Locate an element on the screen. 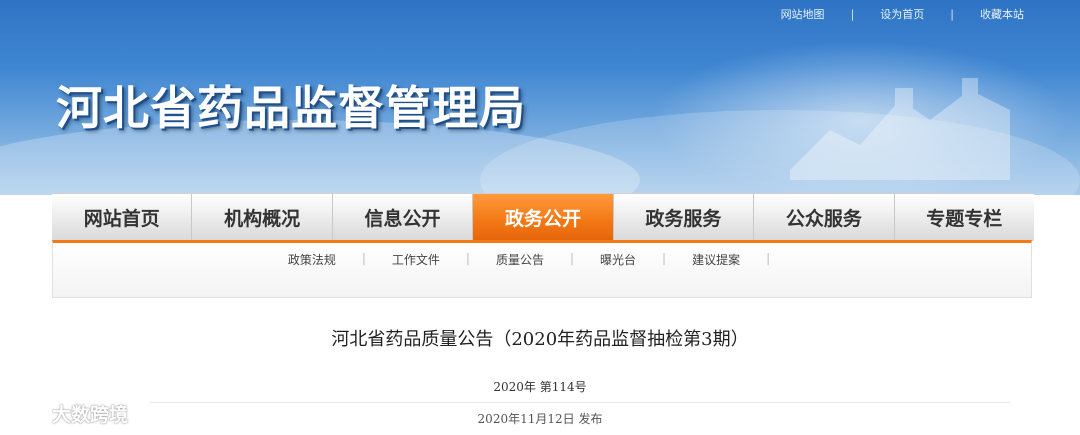  issue-number: 2020年 第114号 is located at coordinates (540, 387).